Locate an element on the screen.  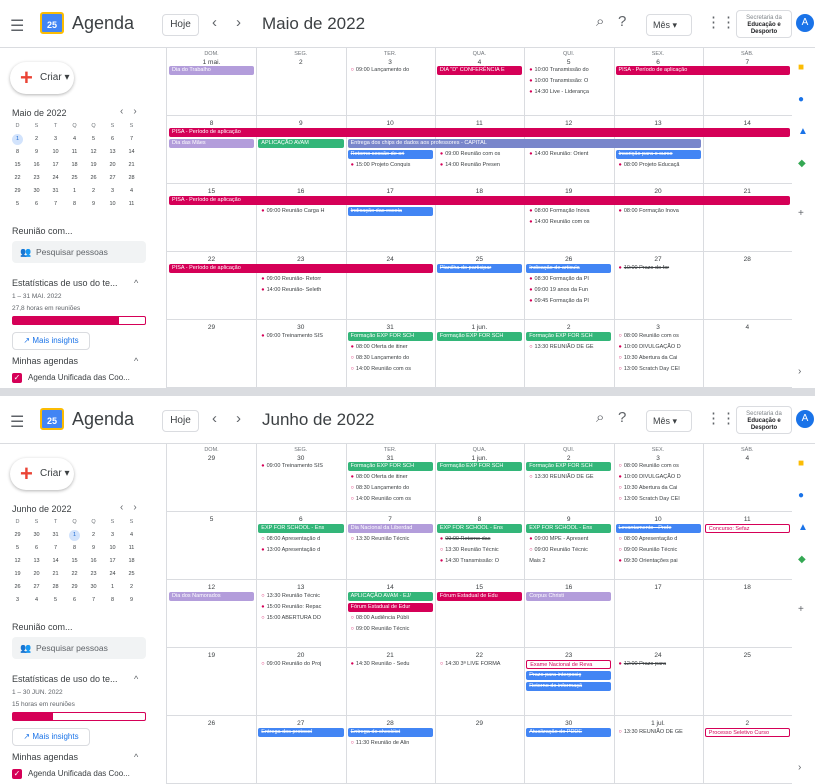
mini-day: 23 is located at coordinates (93, 574).